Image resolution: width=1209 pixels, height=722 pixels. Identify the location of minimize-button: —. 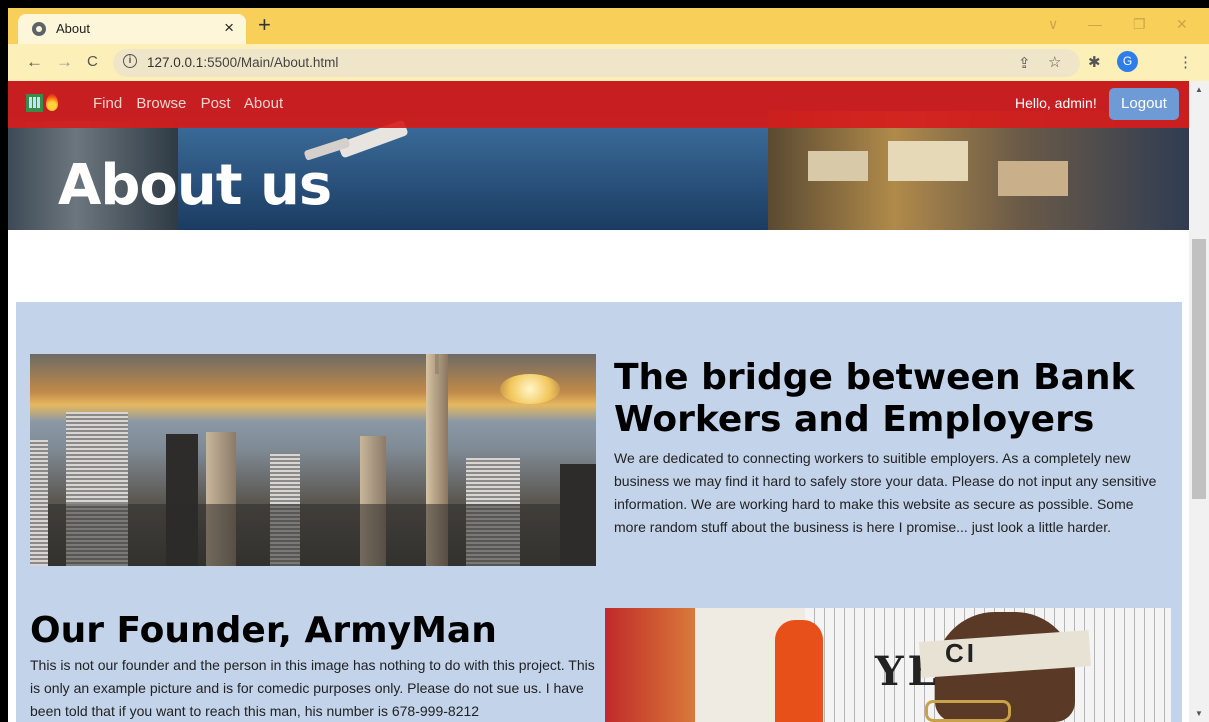
(1095, 24).